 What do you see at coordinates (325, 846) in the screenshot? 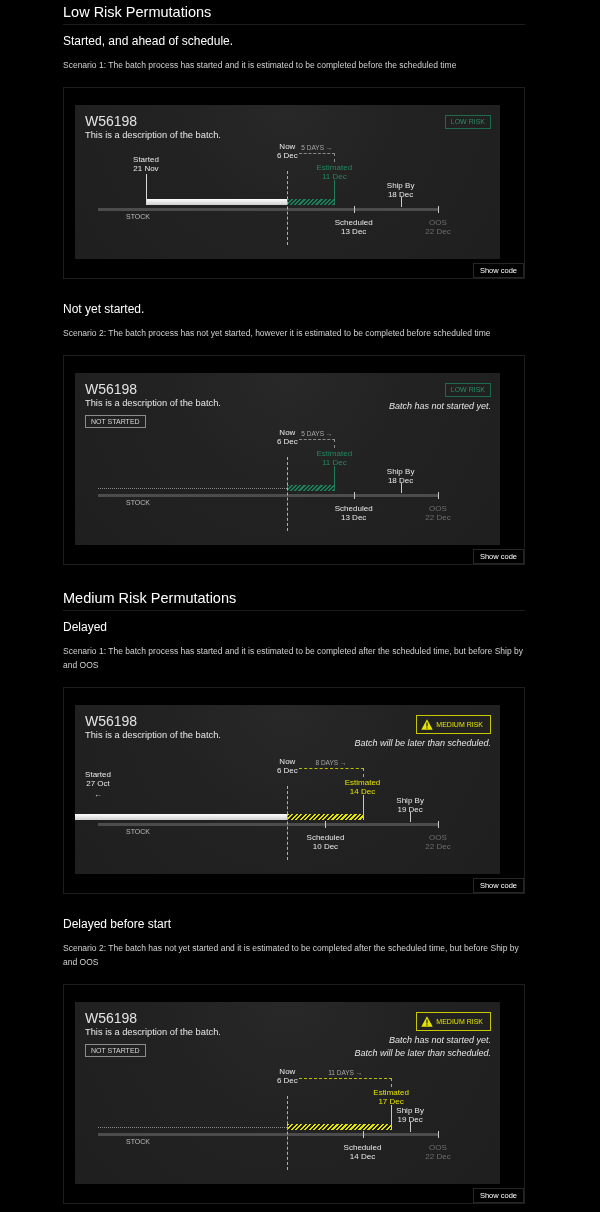
I see `scheduled-date: 10 Dec` at bounding box center [325, 846].